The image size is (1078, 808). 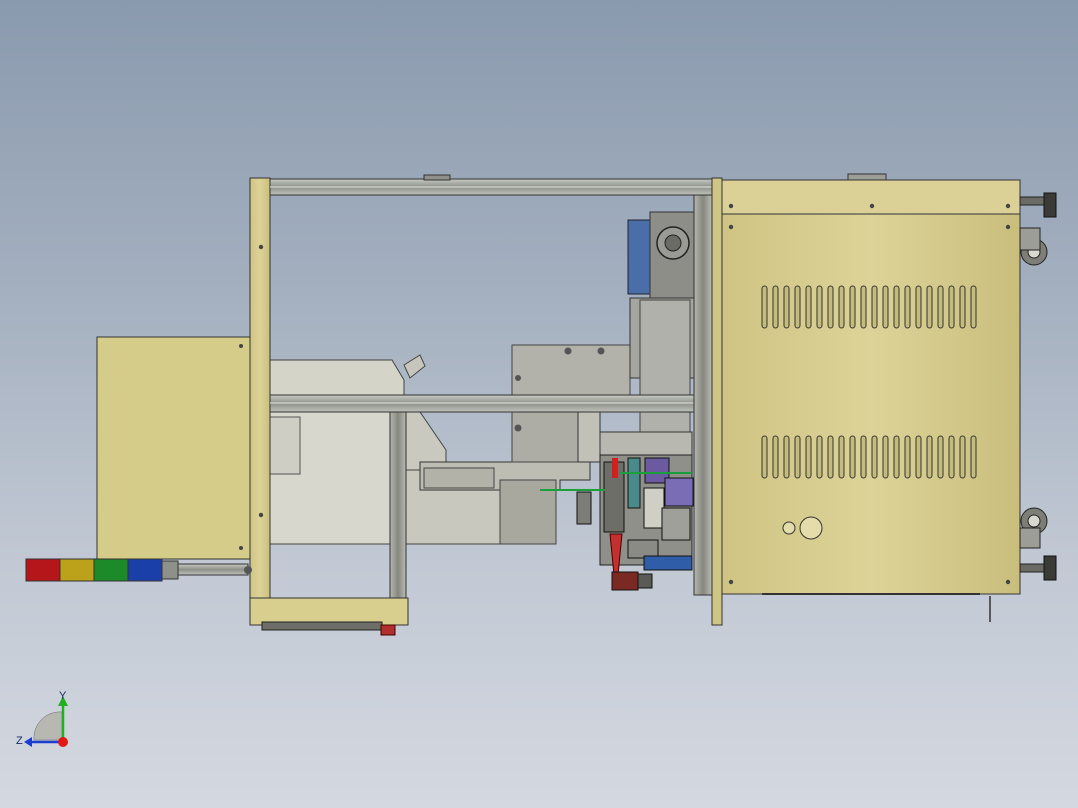 What do you see at coordinates (1038, 229) in the screenshot?
I see `caster-upper` at bounding box center [1038, 229].